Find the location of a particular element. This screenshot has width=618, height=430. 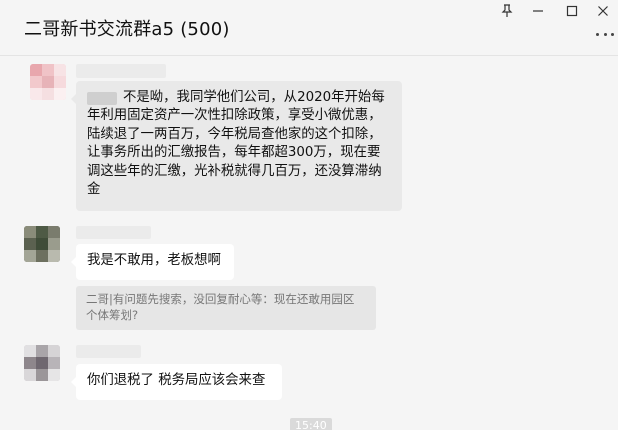

minimize-icon is located at coordinates (538, 11).